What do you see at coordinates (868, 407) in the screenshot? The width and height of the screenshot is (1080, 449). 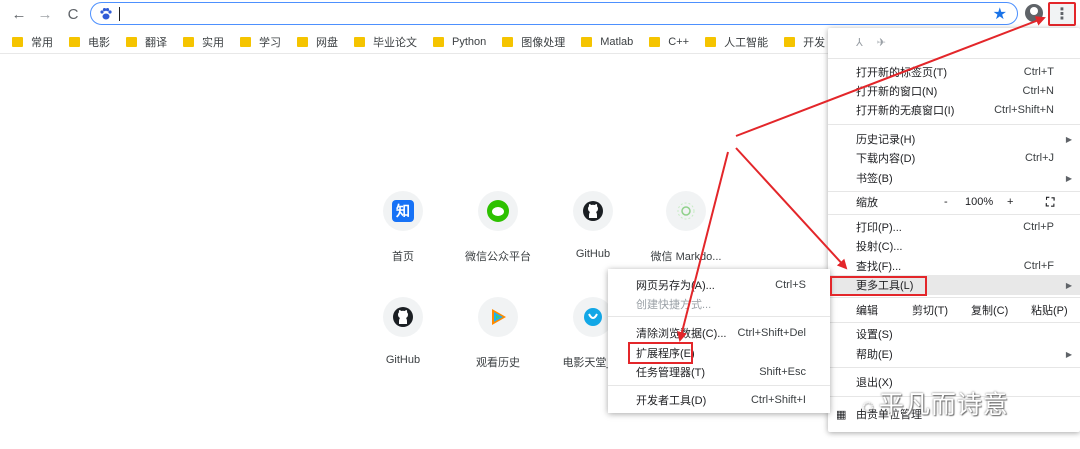 I see `wechat-watermark-icon: ◌` at bounding box center [868, 407].